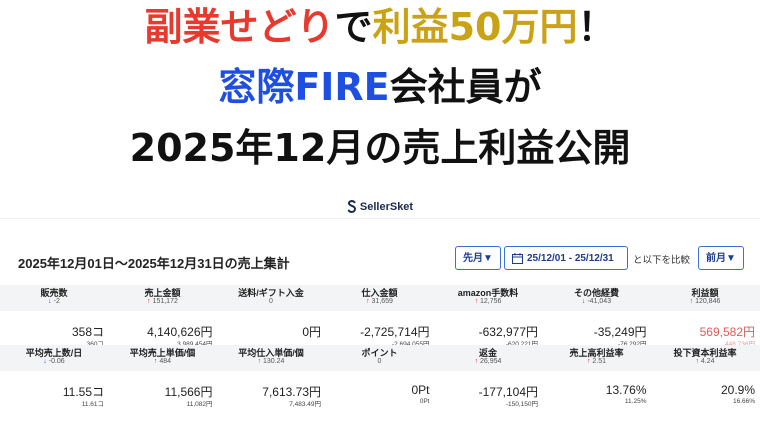 This screenshot has width=760, height=429. What do you see at coordinates (705, 375) in the screenshot?
I see `metric-cell: 投下資本利益率 ↑ 4.24 20.9% 16.66%` at bounding box center [705, 375].